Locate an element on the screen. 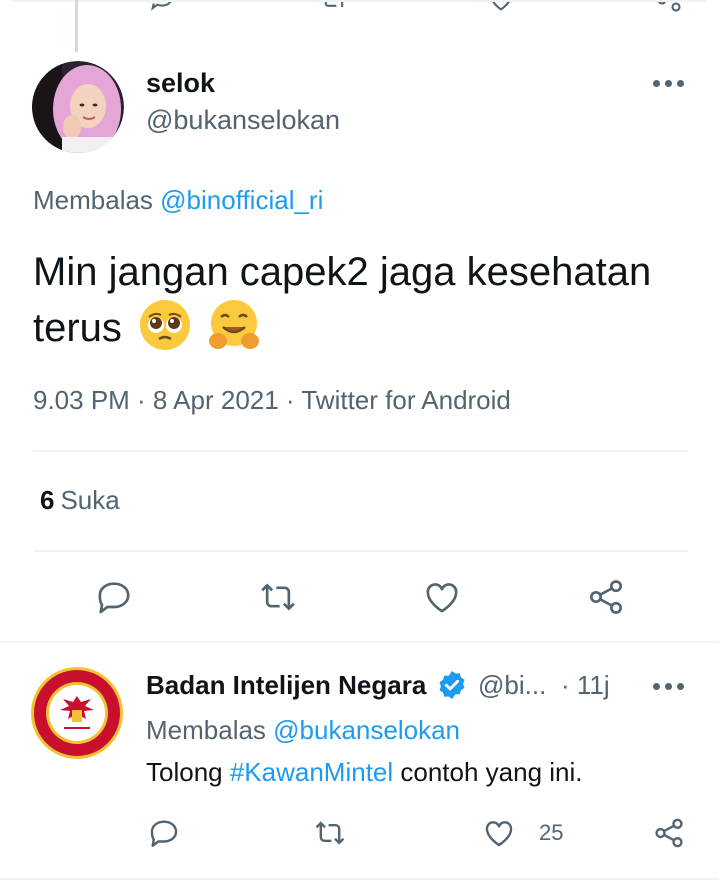 This screenshot has height=889, width=719. replying-to-line: Membalas @binofficial_ri is located at coordinates (178, 200).